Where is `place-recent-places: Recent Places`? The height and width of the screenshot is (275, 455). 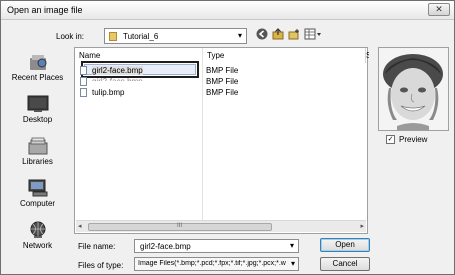
place-recent-places: Recent Places is located at coordinates (37, 71).